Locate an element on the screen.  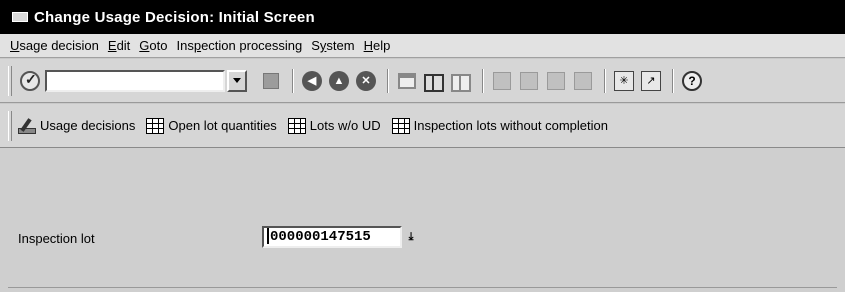
menu-system-label-a: S is located at coordinates (315, 45).